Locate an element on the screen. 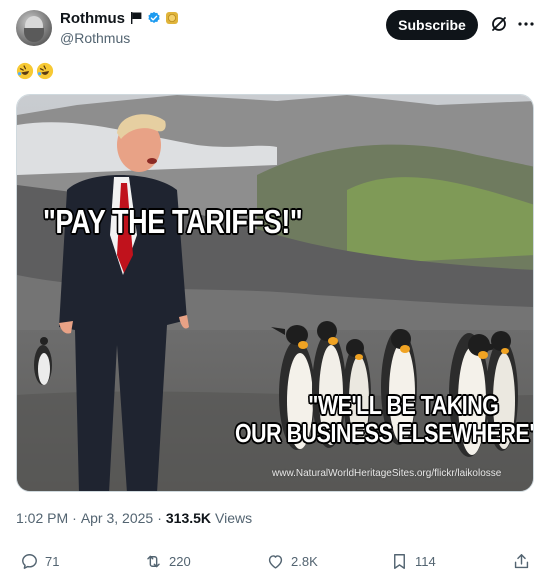 Image resolution: width=550 pixels, height=586 pixels. reply-icon is located at coordinates (29, 561).